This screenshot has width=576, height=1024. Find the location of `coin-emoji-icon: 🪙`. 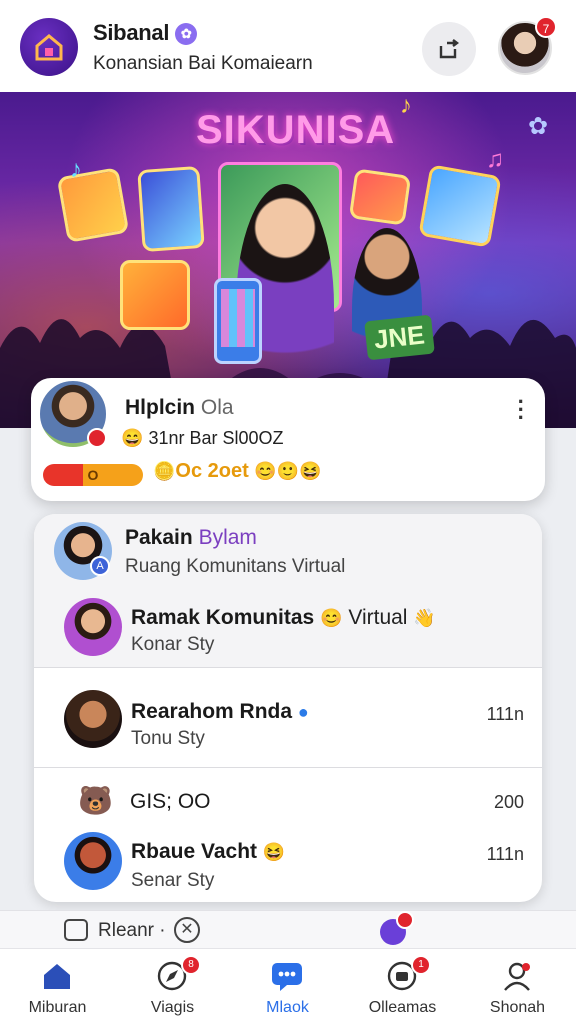

coin-emoji-icon: 🪙 is located at coordinates (164, 471).